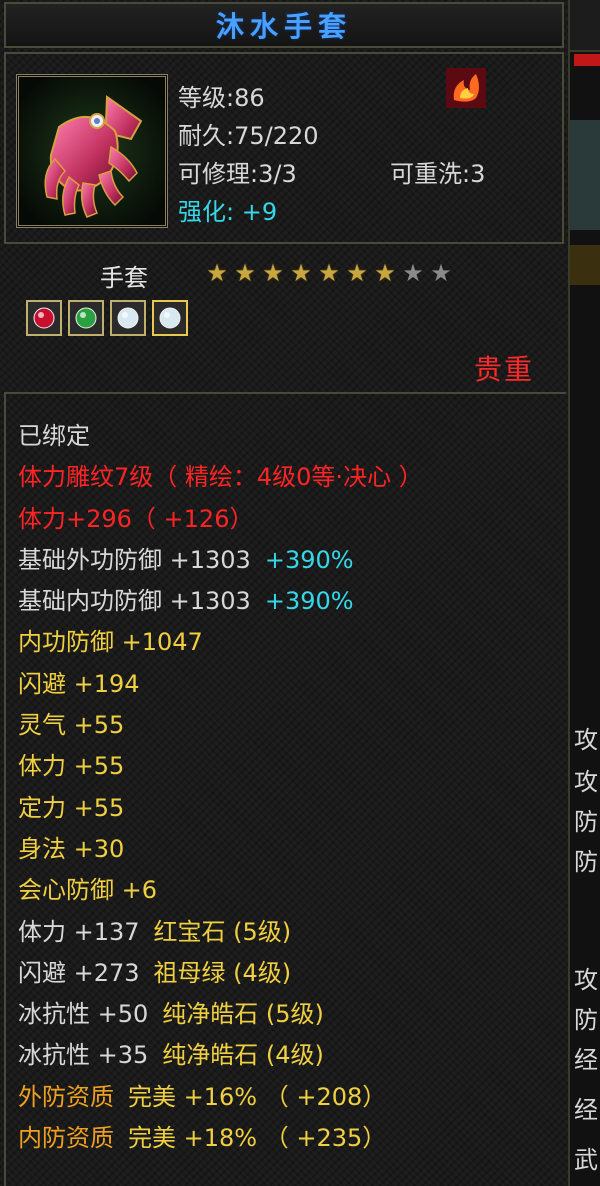 The width and height of the screenshot is (600, 1186). I want to click on attribute-text: 体力+296（ +126）, so click(136, 518).